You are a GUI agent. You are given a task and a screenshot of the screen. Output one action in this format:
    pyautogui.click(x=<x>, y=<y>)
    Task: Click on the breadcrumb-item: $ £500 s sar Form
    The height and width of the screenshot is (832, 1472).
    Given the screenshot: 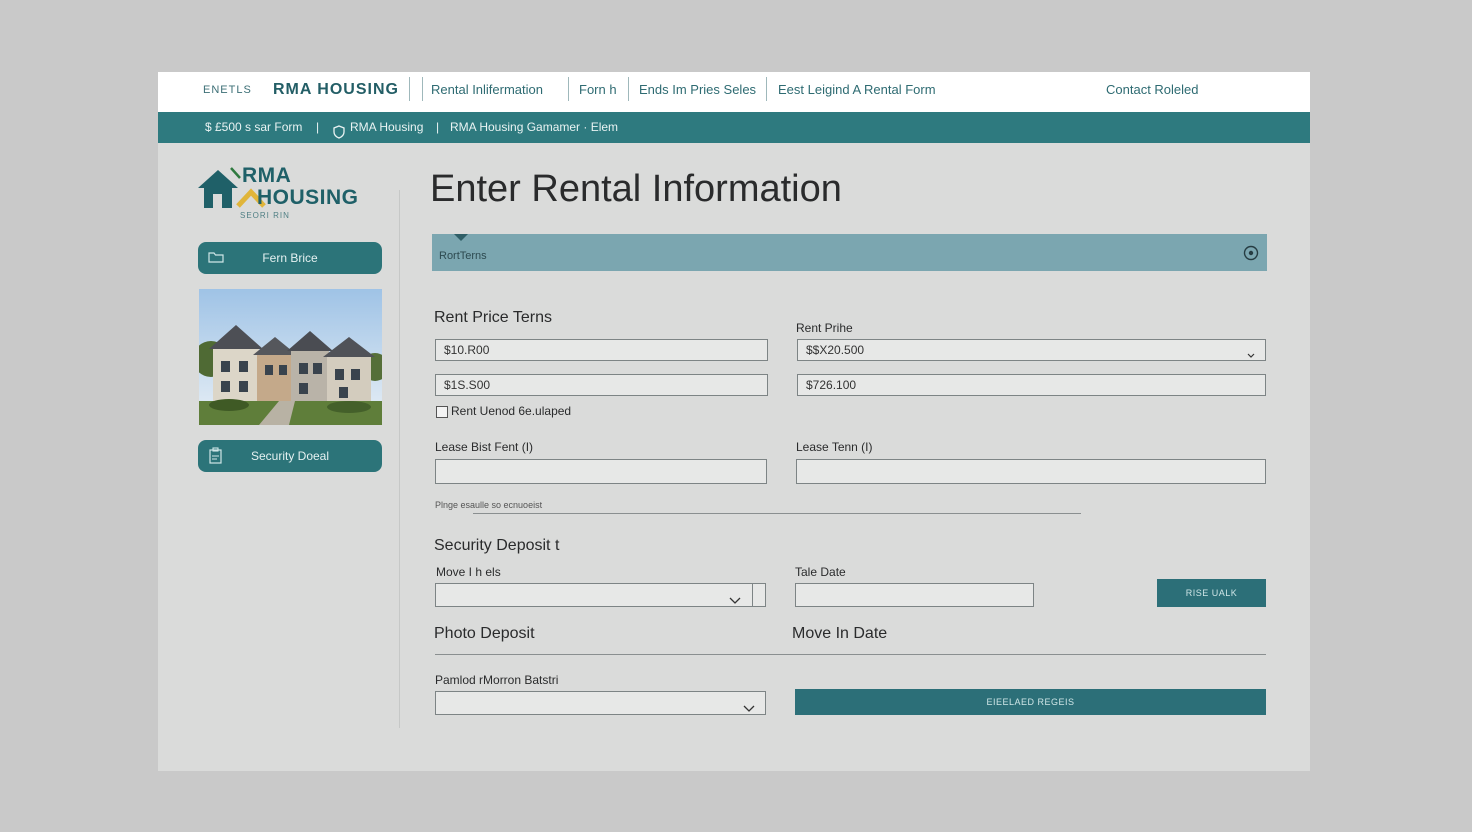 What is the action you would take?
    pyautogui.click(x=253, y=127)
    